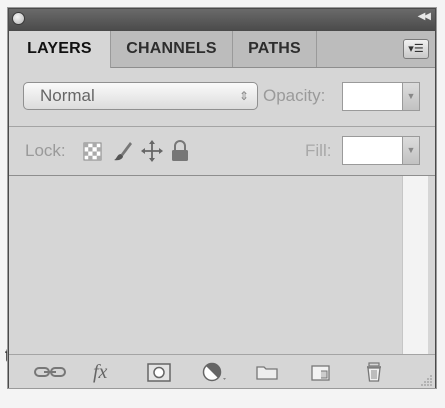  Describe the element at coordinates (60, 49) in the screenshot. I see `tab-layers: LAYERS` at that location.